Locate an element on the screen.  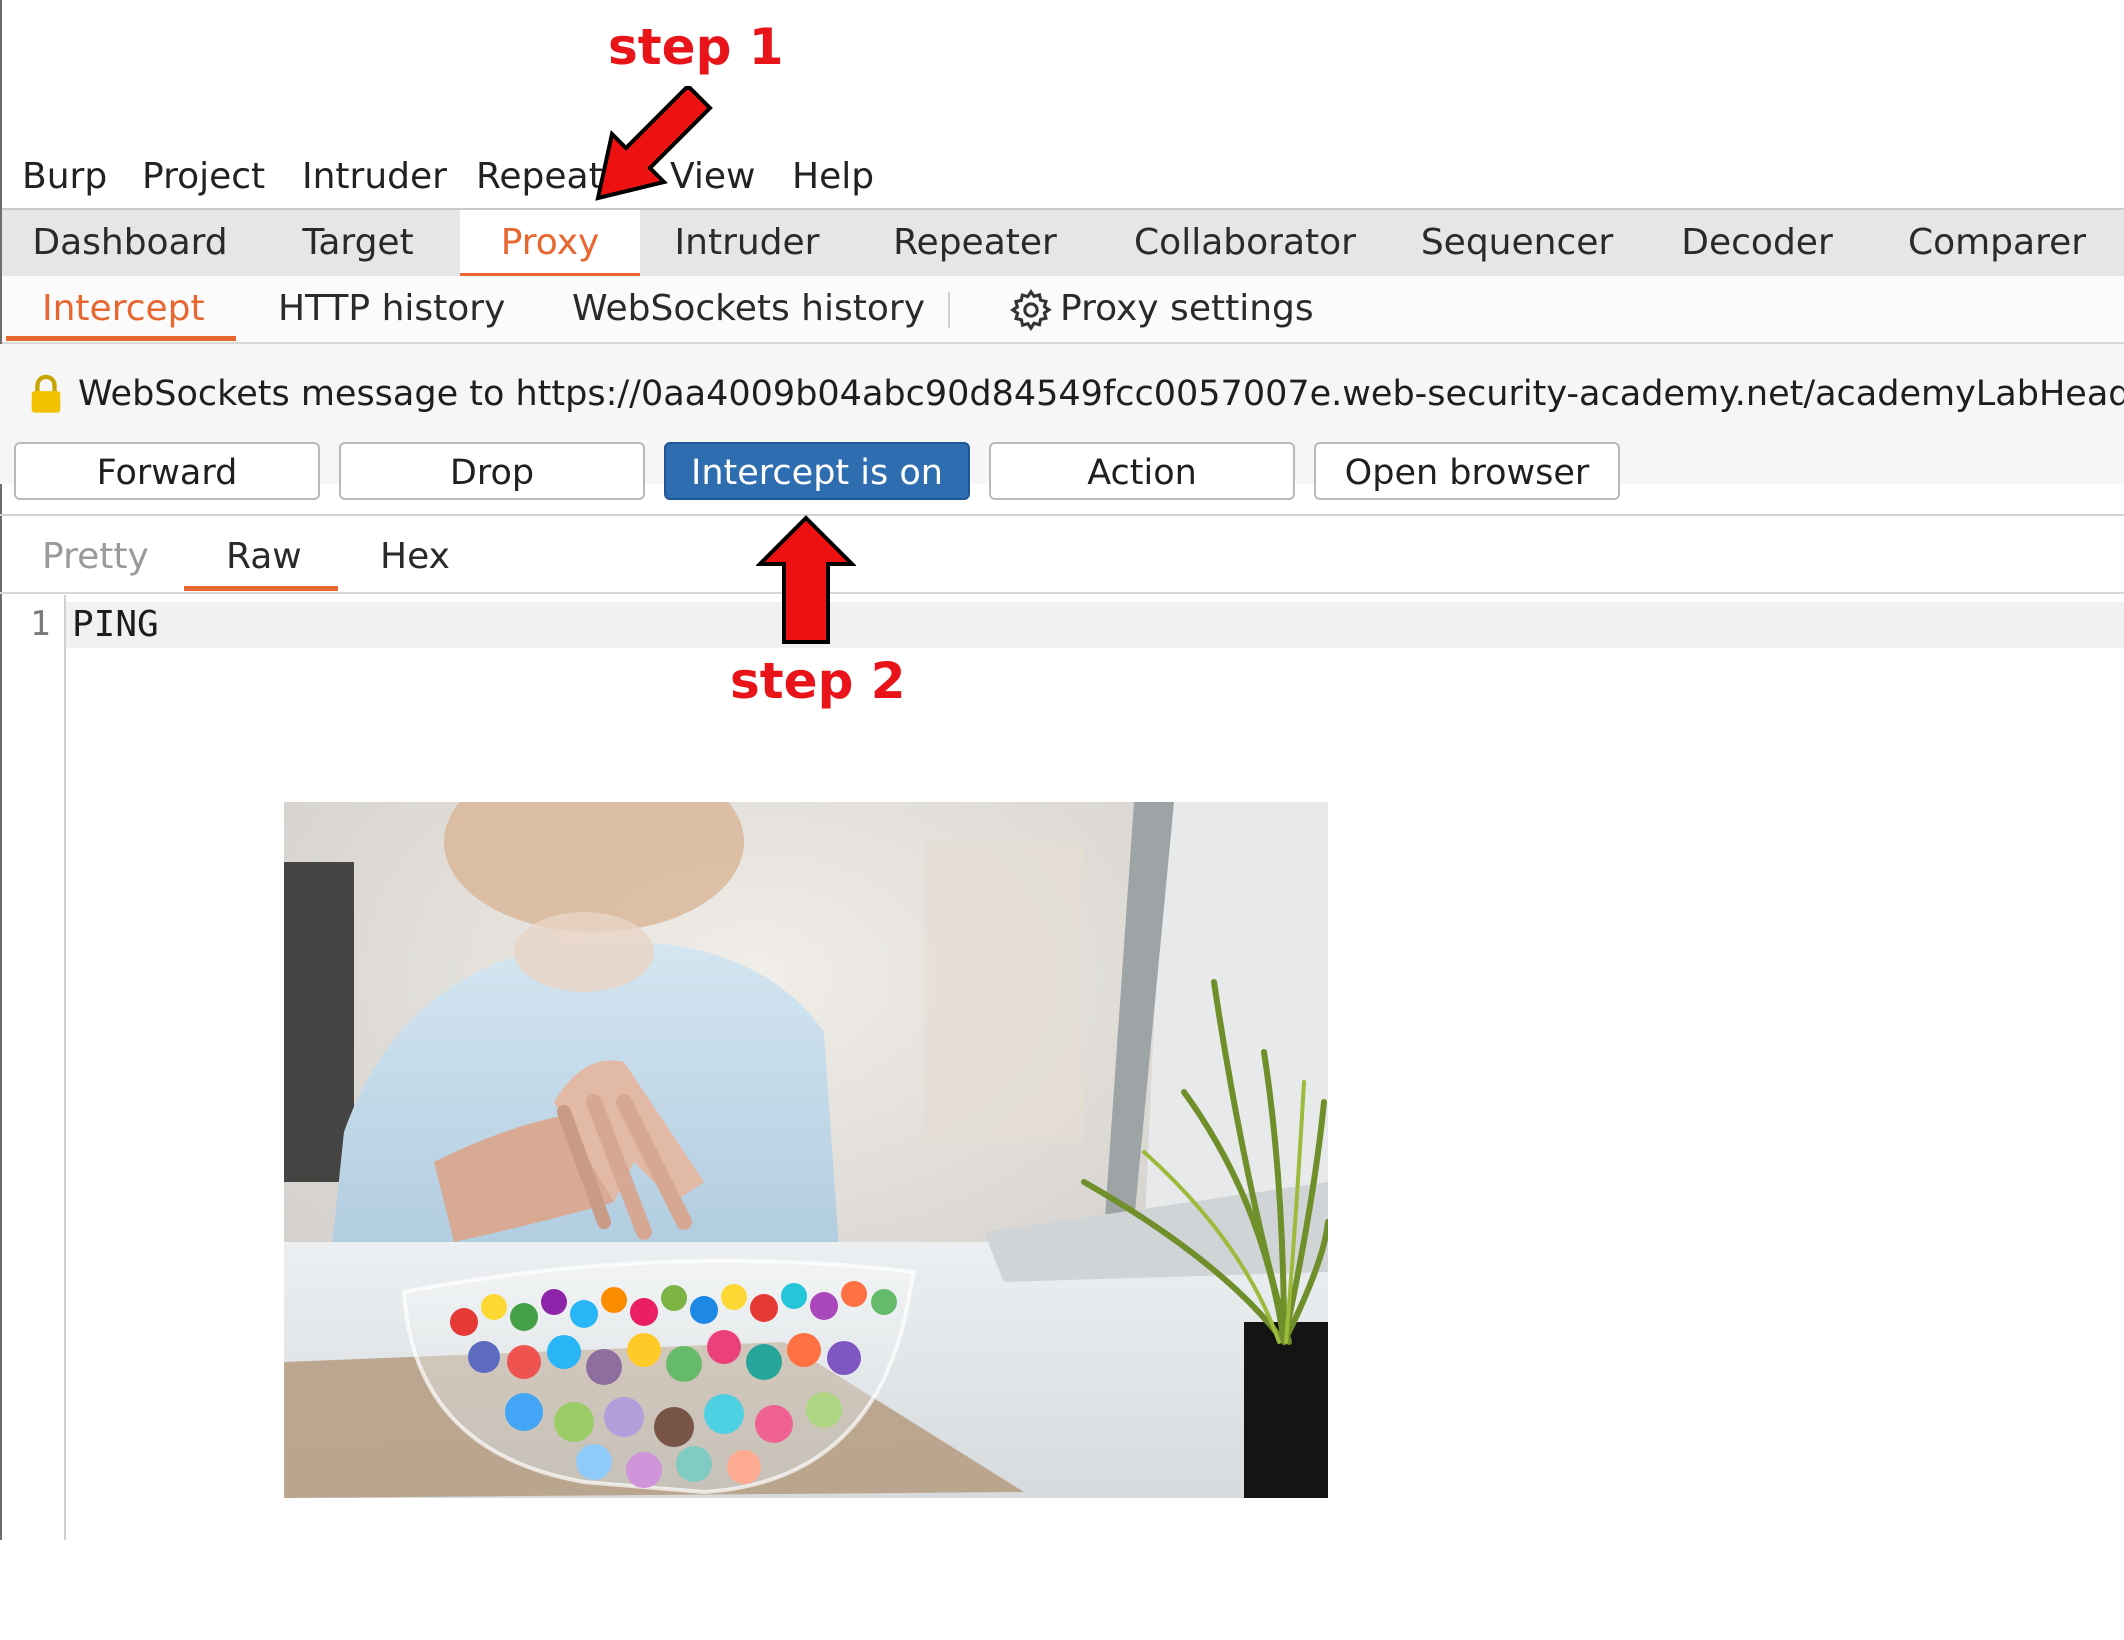
step-1-arrow-icon is located at coordinates (654, 143).